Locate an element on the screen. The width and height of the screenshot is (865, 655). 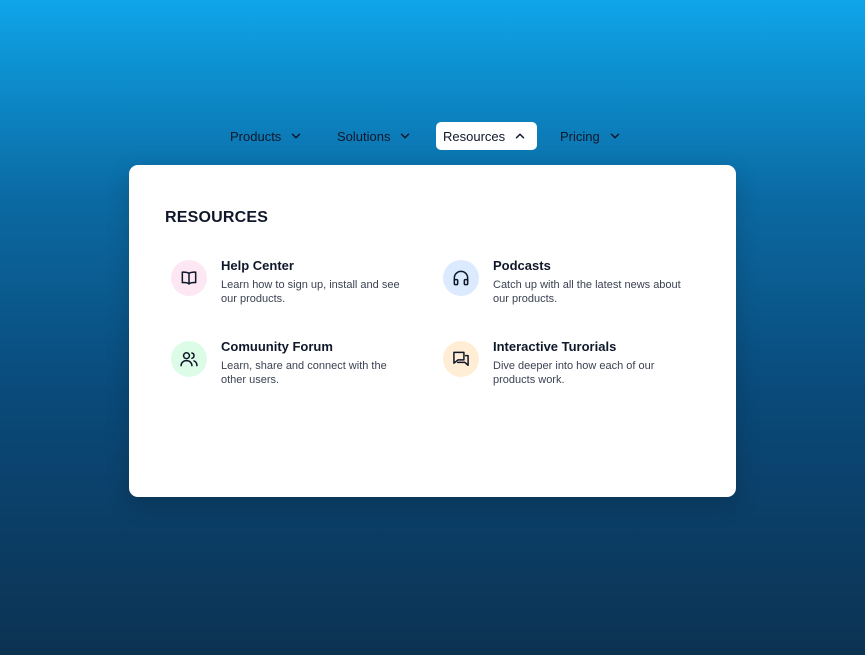
panel-title: RESOURCES is located at coordinates (217, 217).